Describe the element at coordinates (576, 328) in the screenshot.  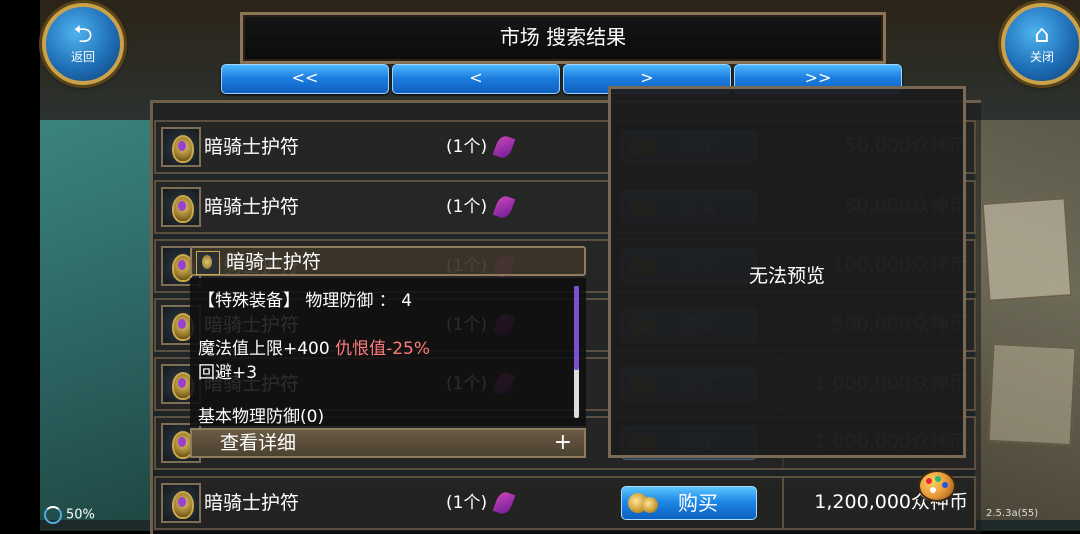
I see `scrollbar-thumb` at that location.